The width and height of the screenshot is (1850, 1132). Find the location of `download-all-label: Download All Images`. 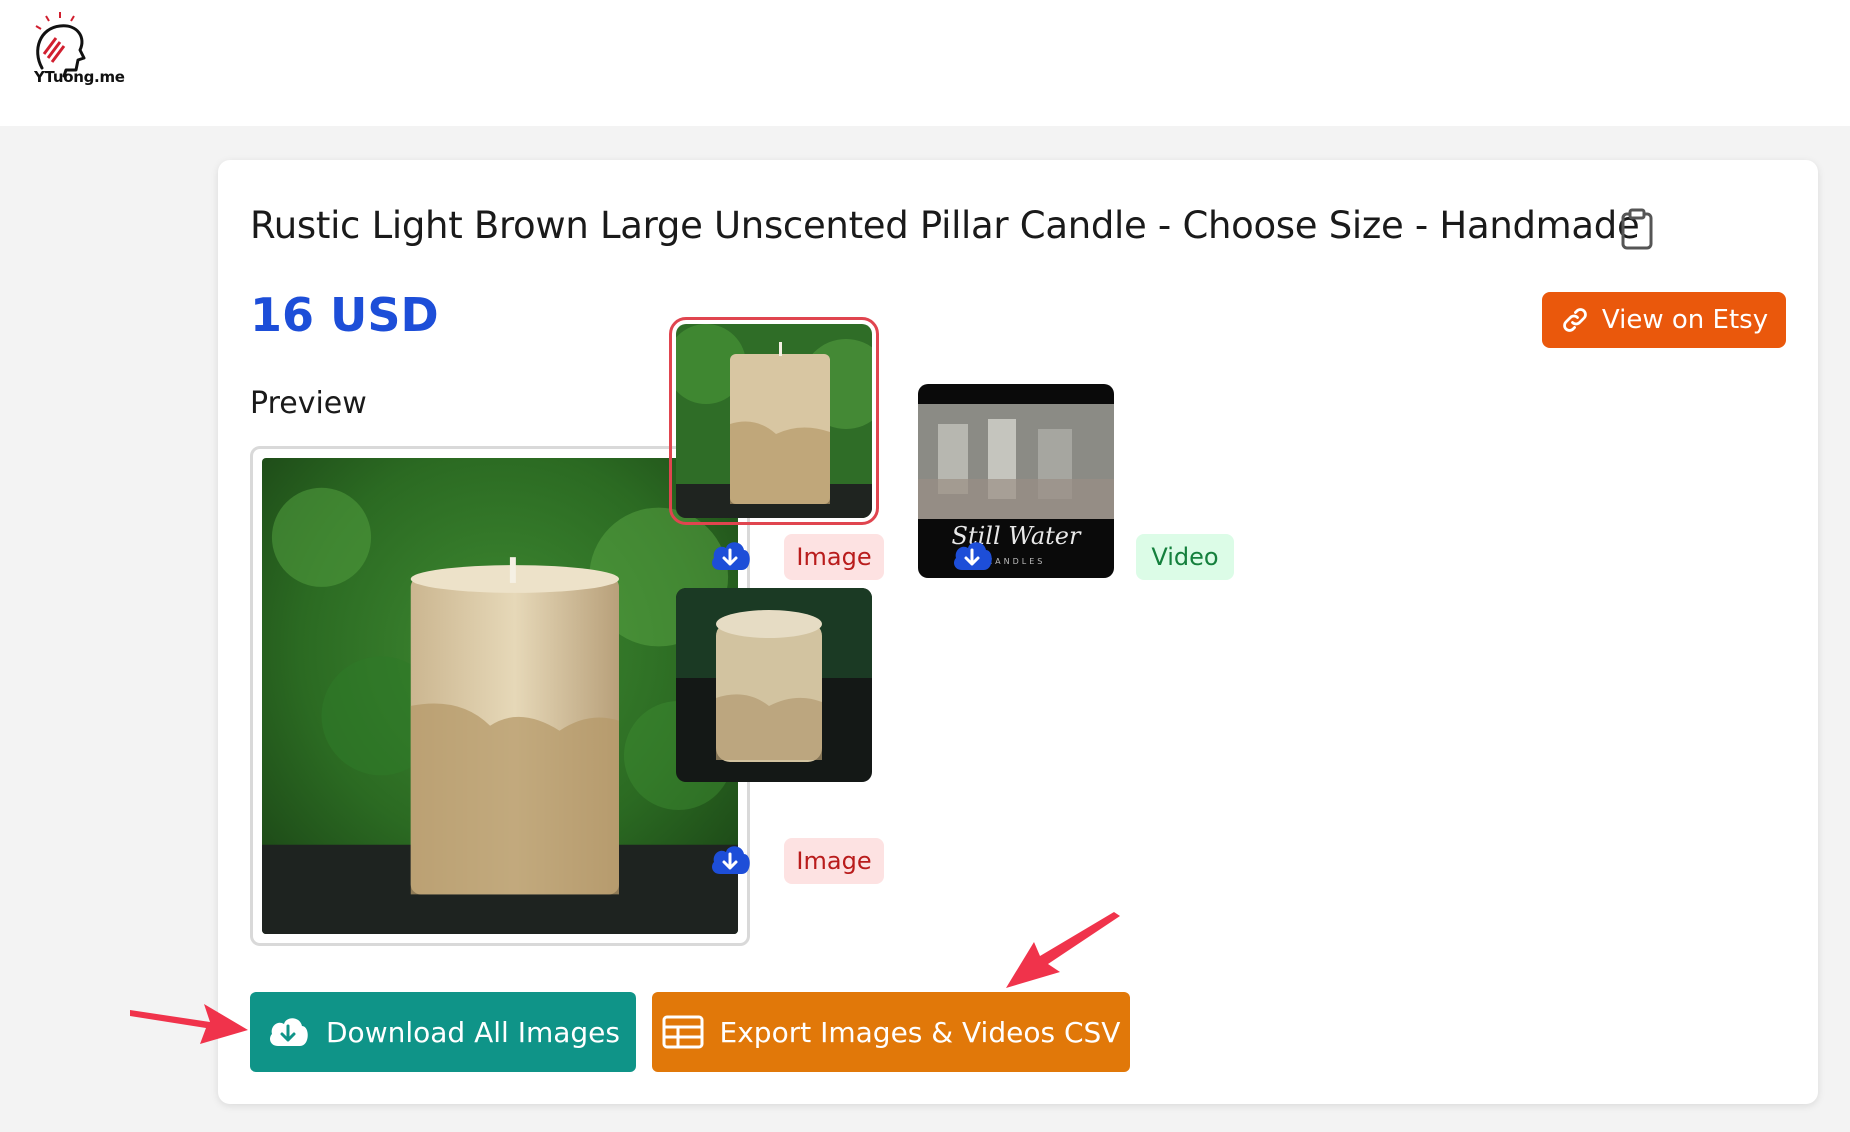

download-all-label: Download All Images is located at coordinates (473, 1032).